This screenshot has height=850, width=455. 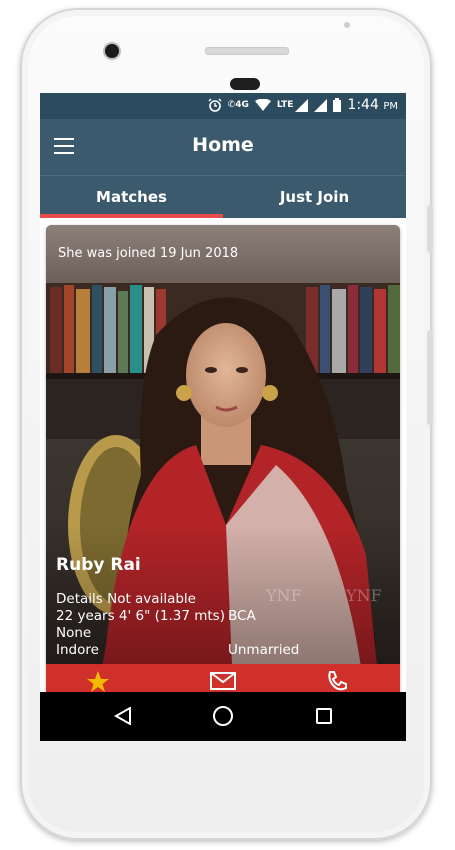 I want to click on star-icon, so click(x=106, y=682).